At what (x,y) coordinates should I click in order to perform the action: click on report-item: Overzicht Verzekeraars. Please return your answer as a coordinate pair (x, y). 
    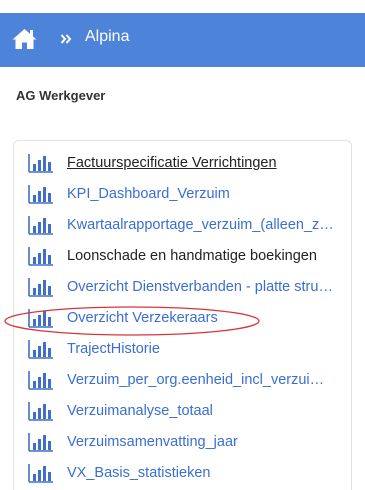
    Looking at the image, I should click on (123, 318).